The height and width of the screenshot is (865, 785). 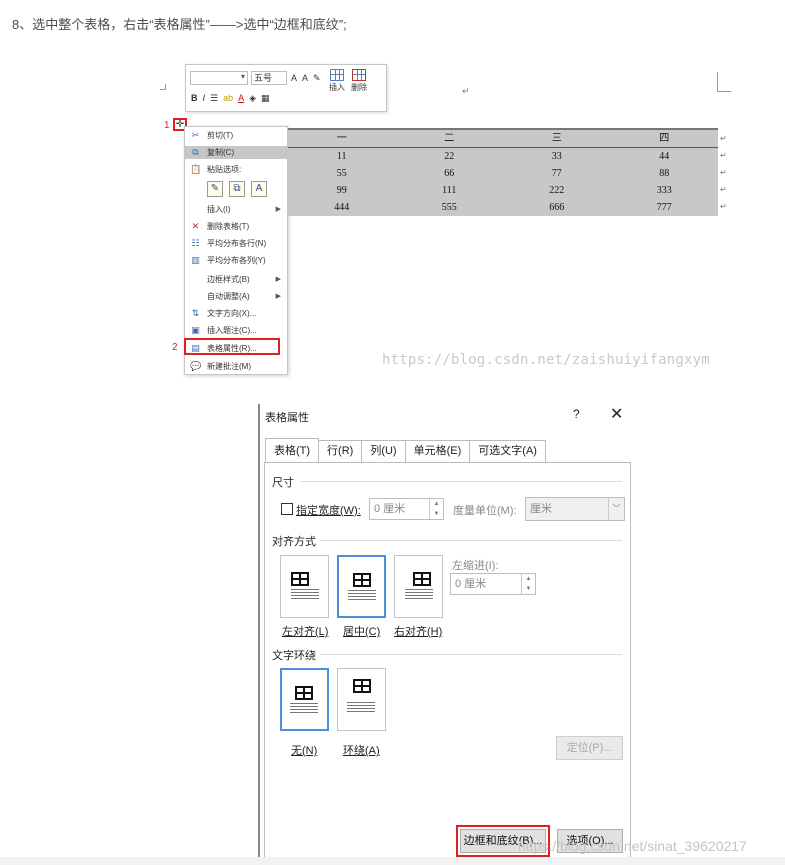 What do you see at coordinates (219, 78) in the screenshot?
I see `font-name-combo` at bounding box center [219, 78].